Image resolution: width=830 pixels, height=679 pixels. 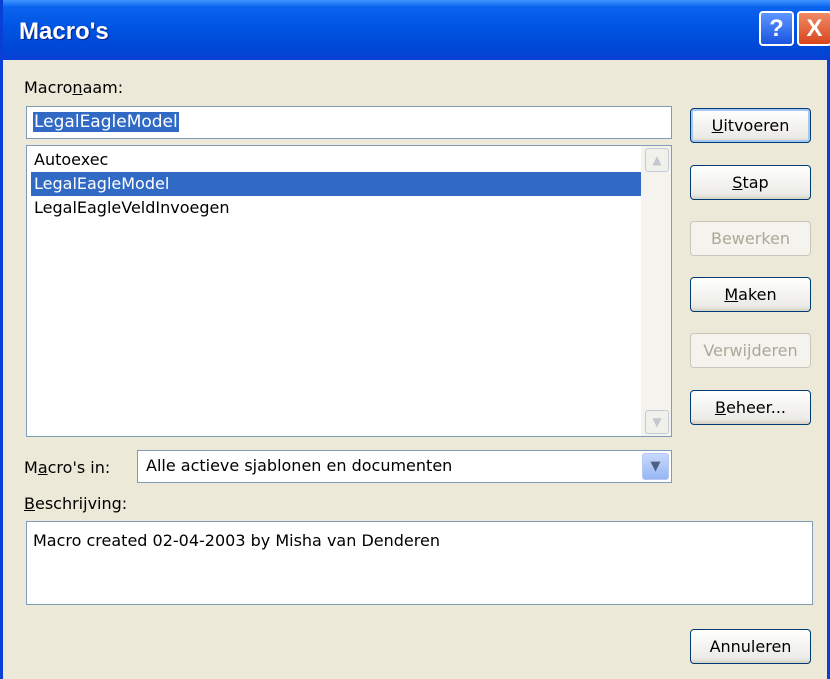 I want to click on chevron-down-icon: ▼, so click(x=655, y=466).